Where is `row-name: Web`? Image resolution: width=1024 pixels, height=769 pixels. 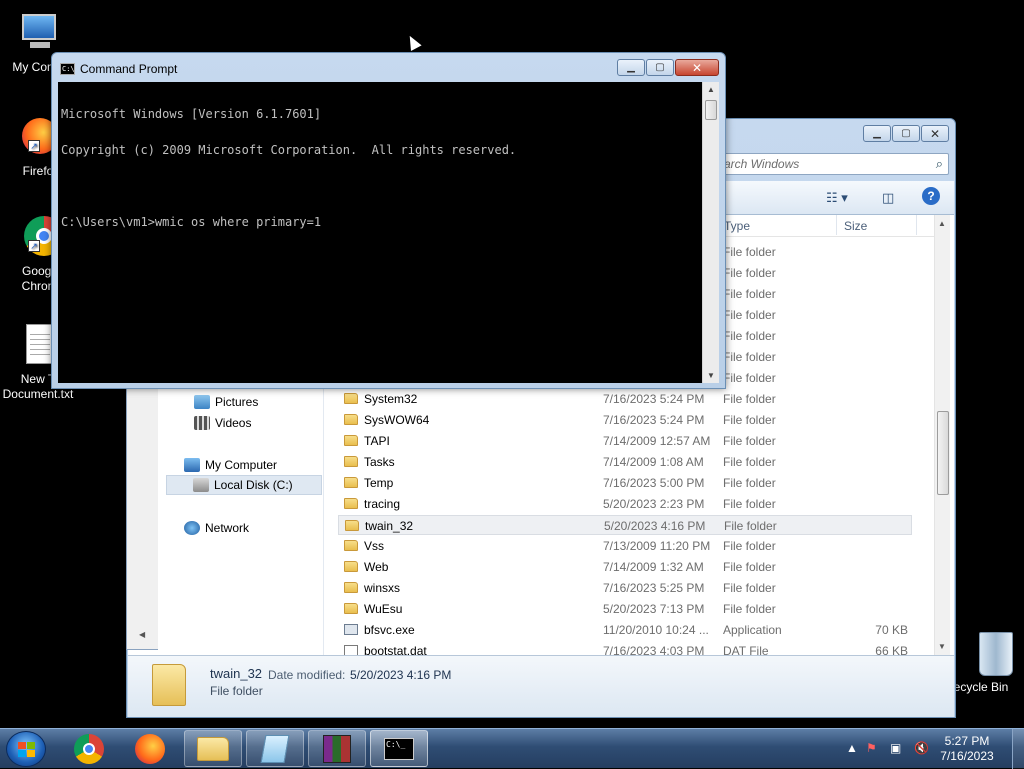 row-name: Web is located at coordinates (376, 567).